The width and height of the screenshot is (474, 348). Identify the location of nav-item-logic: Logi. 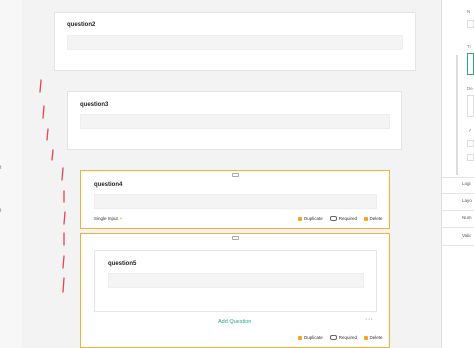
(466, 183).